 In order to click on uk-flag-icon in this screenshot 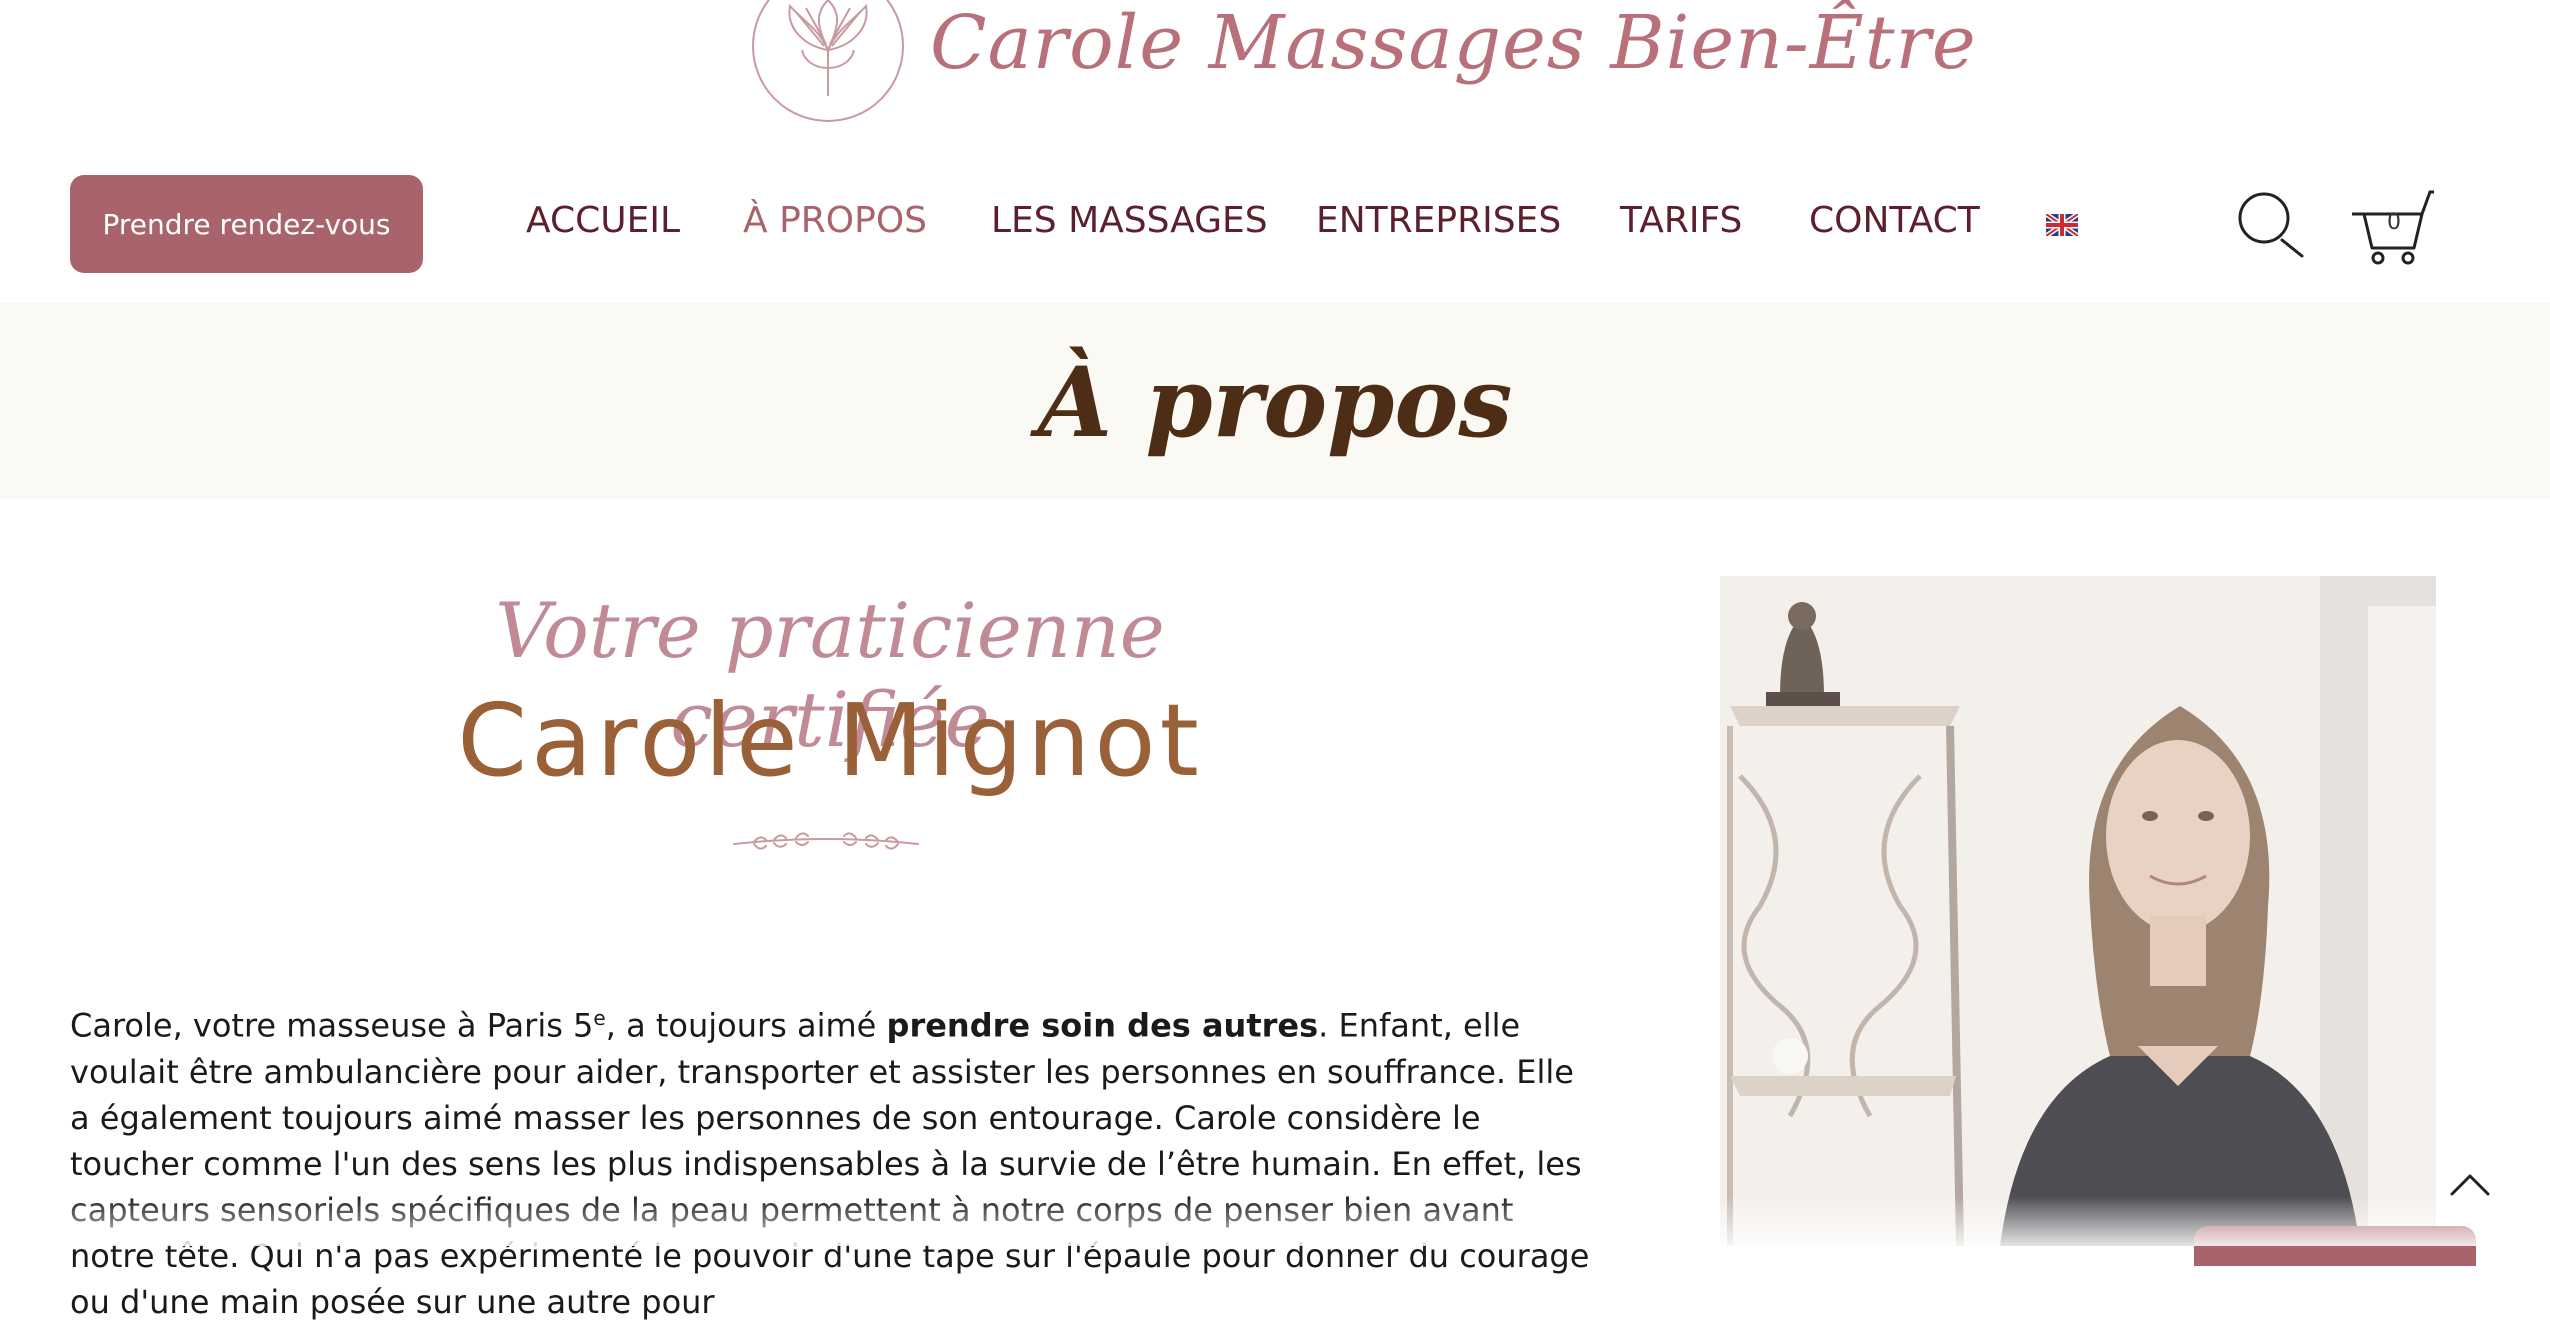, I will do `click(2062, 225)`.